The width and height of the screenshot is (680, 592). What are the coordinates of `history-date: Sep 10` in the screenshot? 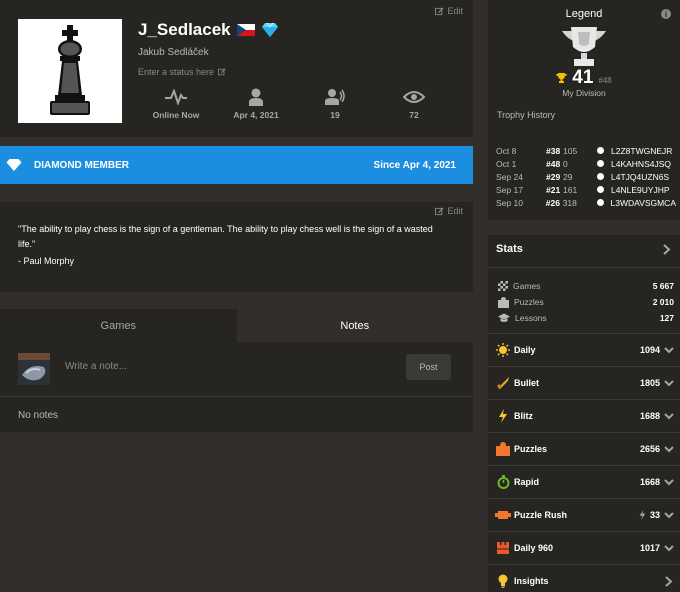 It's located at (509, 202).